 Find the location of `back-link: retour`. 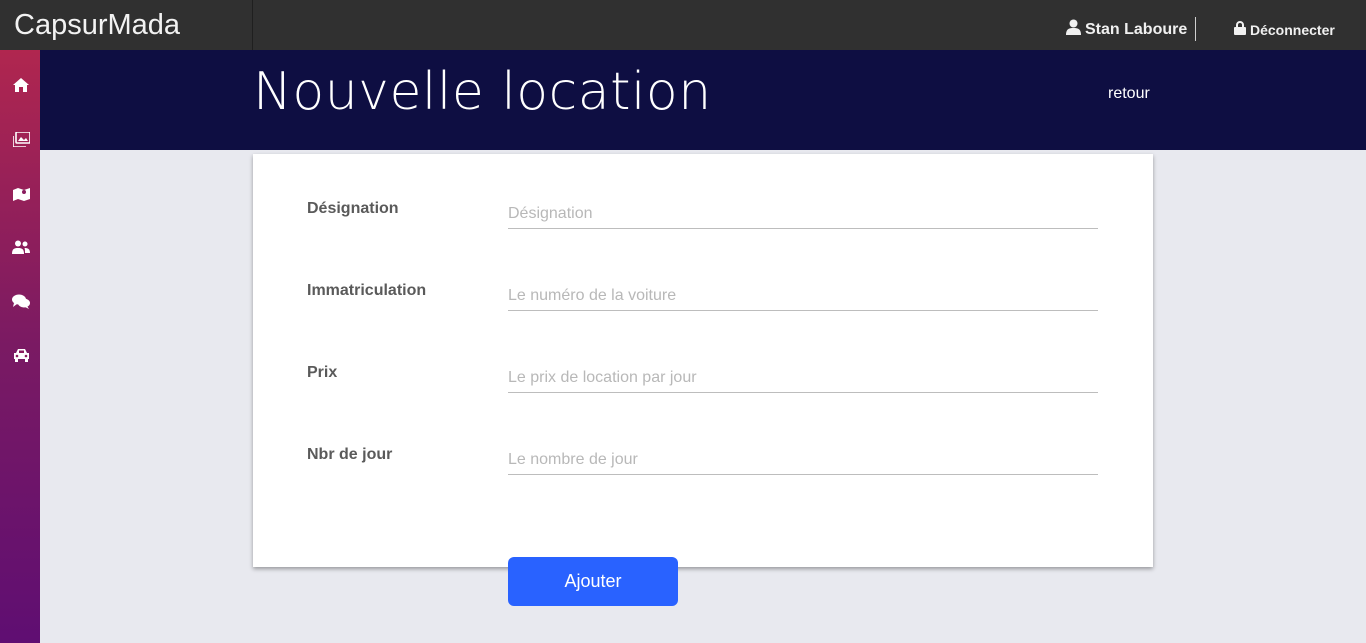

back-link: retour is located at coordinates (1129, 94).